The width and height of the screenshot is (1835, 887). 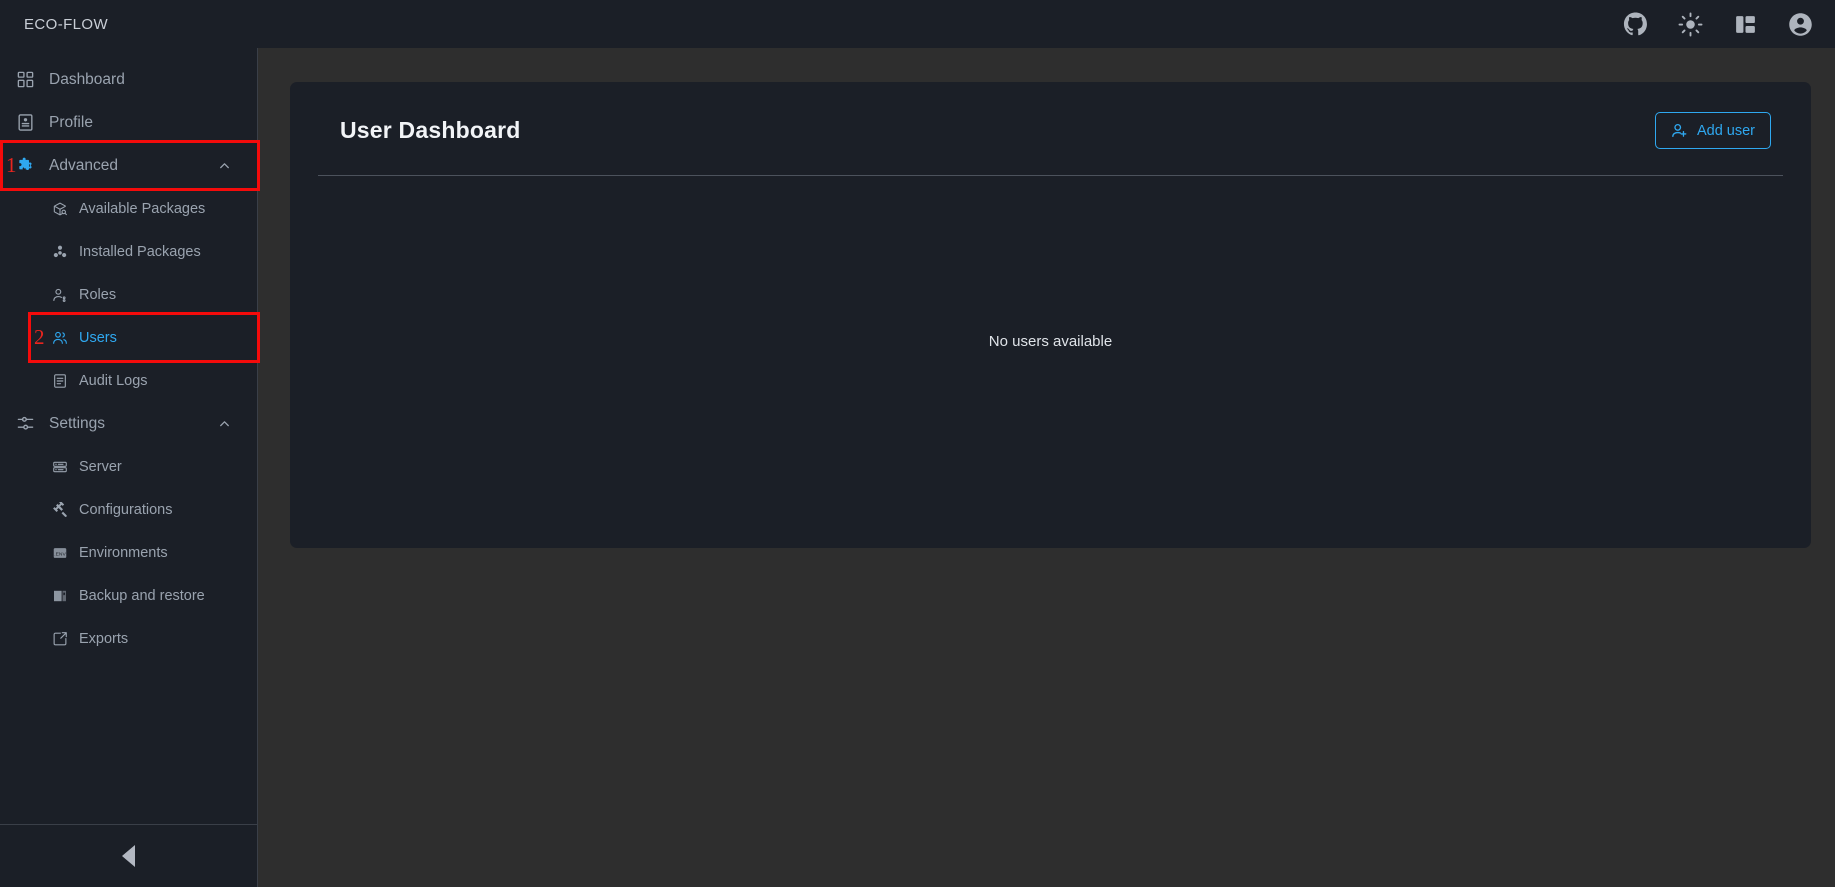 What do you see at coordinates (98, 337) in the screenshot?
I see `sidebar-item-label: Users` at bounding box center [98, 337].